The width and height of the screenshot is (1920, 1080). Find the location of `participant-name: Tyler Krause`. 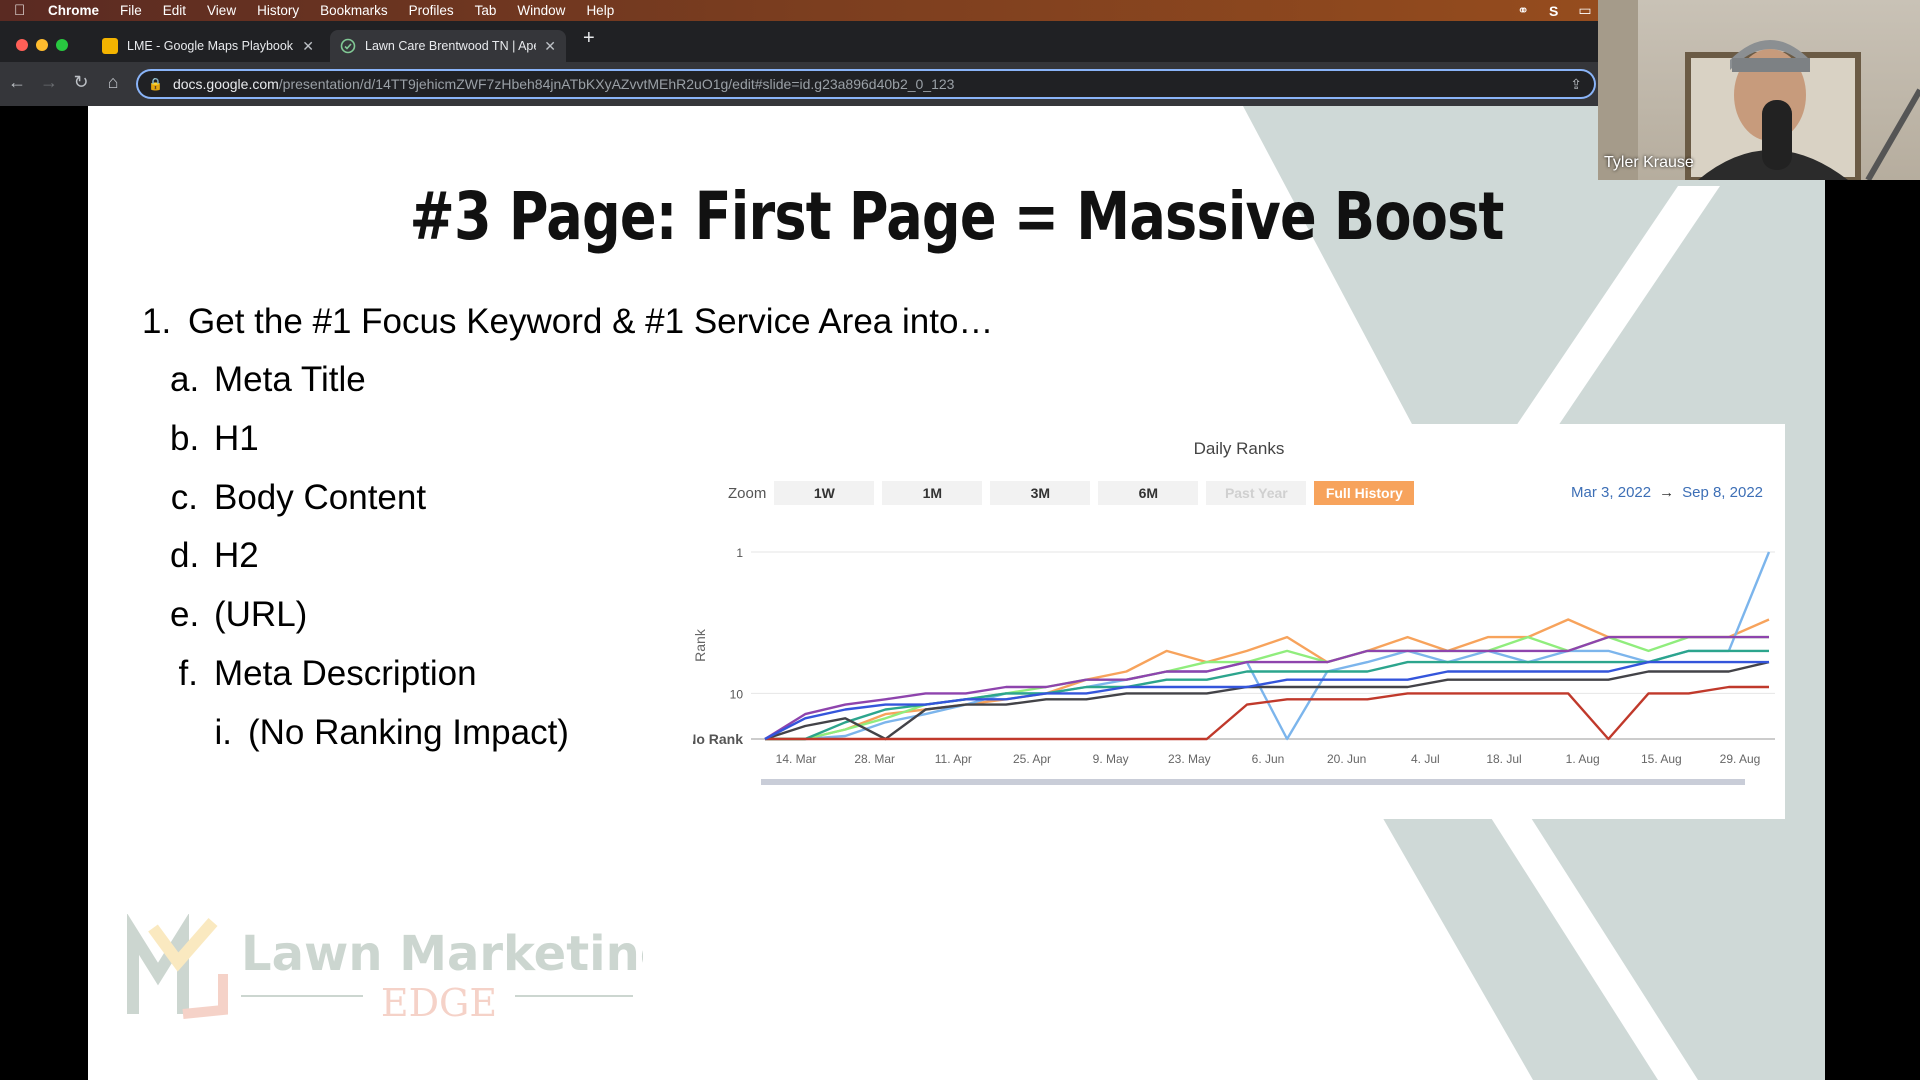

participant-name: Tyler Krause is located at coordinates (1649, 162).